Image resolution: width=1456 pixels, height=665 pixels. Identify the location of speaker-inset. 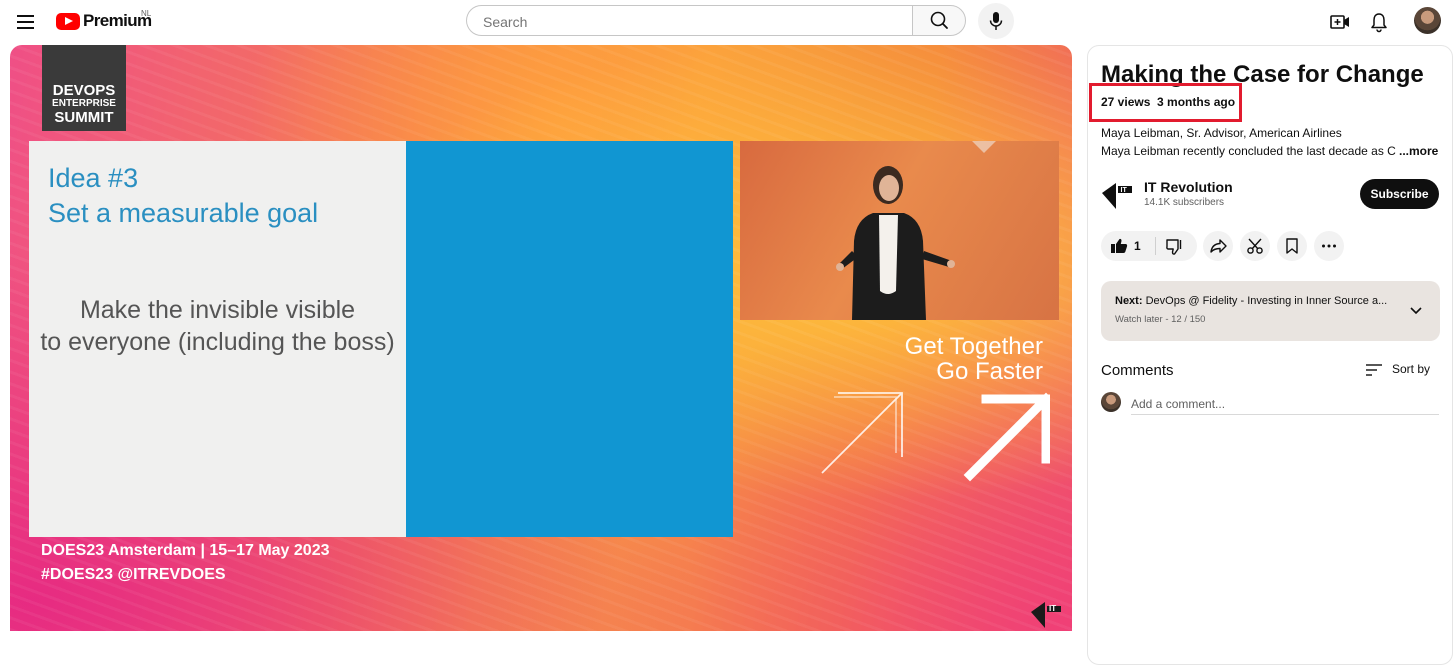
(899, 230).